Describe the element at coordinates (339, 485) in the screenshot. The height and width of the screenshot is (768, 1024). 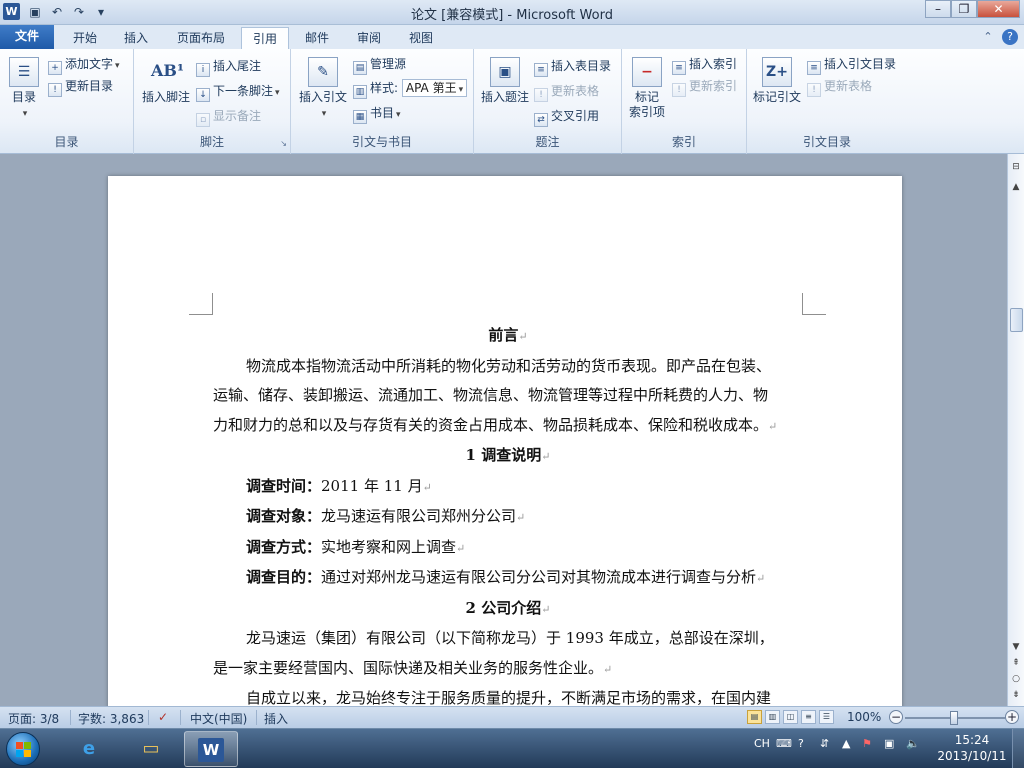
I see `survey-time: 调查时间：2011 年 11 月↵` at that location.